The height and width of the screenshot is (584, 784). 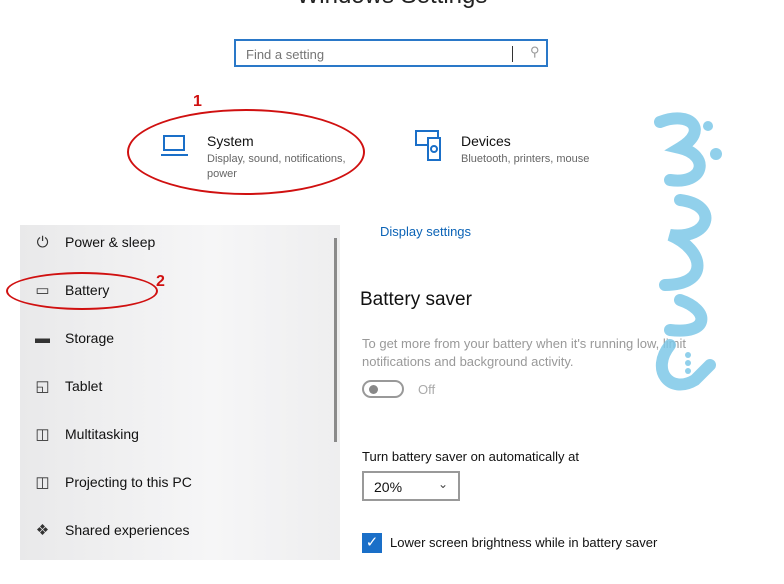 I want to click on threshold-value: 20%, so click(x=388, y=487).